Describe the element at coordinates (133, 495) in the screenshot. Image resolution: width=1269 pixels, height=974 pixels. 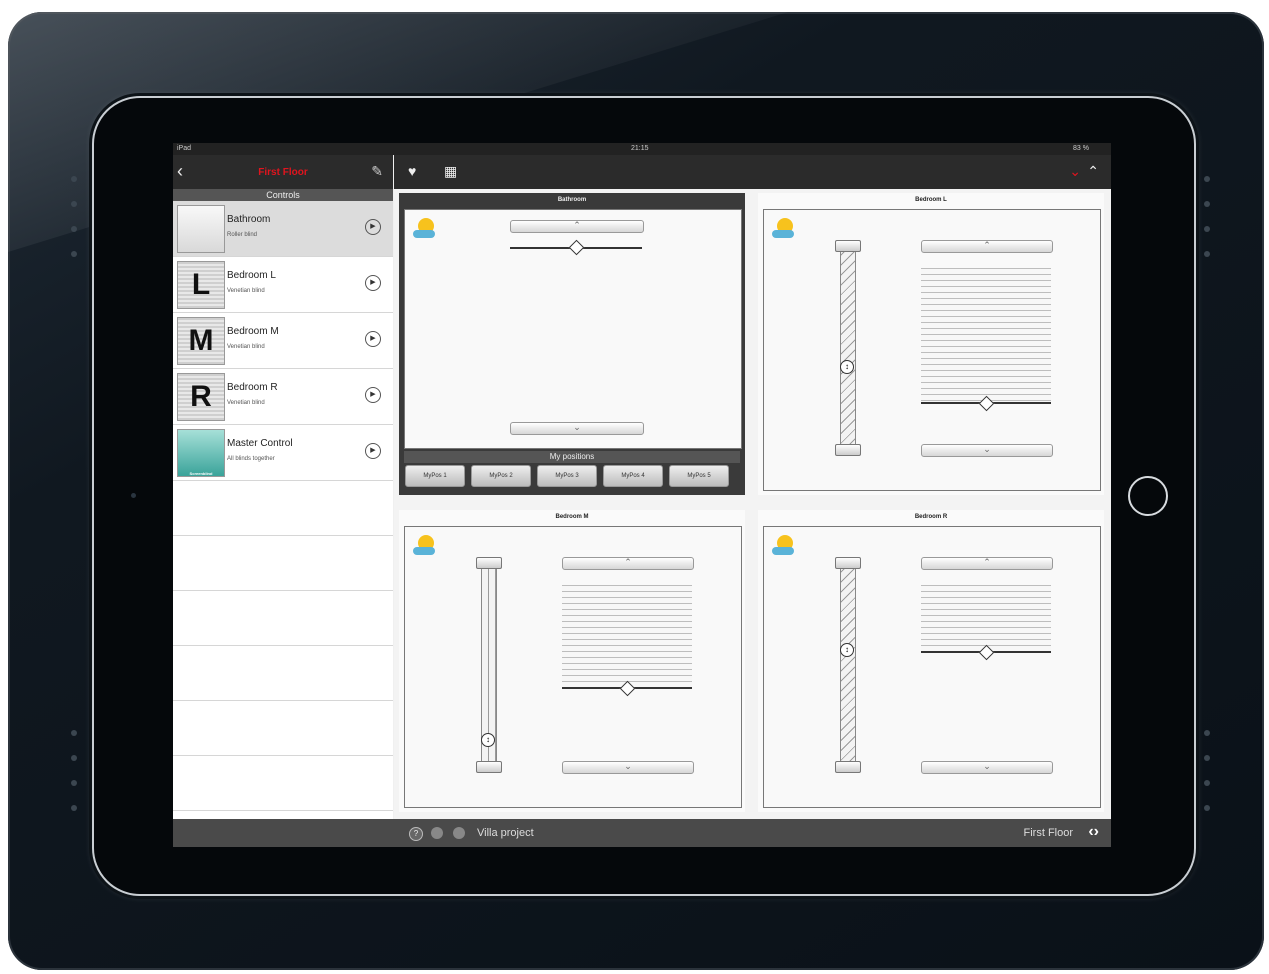
I see `camera-icon` at that location.